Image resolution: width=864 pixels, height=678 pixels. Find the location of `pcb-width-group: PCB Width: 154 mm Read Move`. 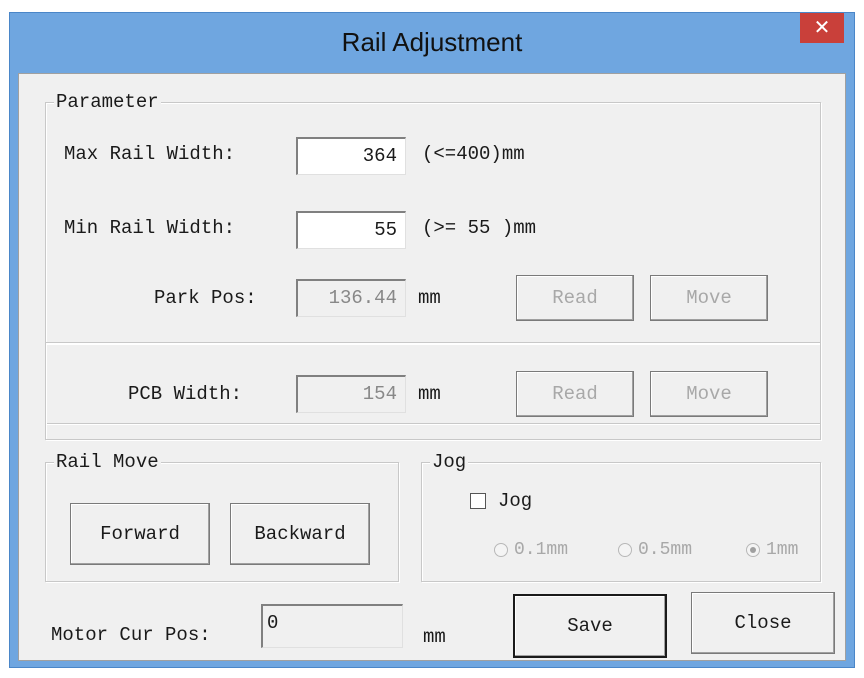

pcb-width-group: PCB Width: 154 mm Read Move is located at coordinates (433, 391).